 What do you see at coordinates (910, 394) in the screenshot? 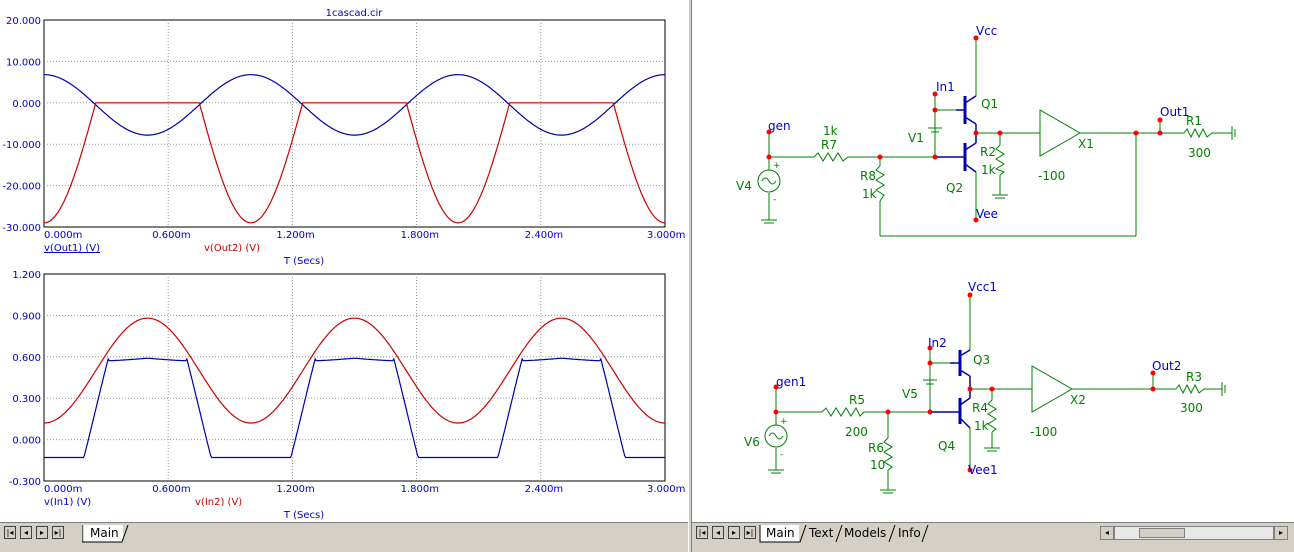
I see `label-v5: V5` at bounding box center [910, 394].